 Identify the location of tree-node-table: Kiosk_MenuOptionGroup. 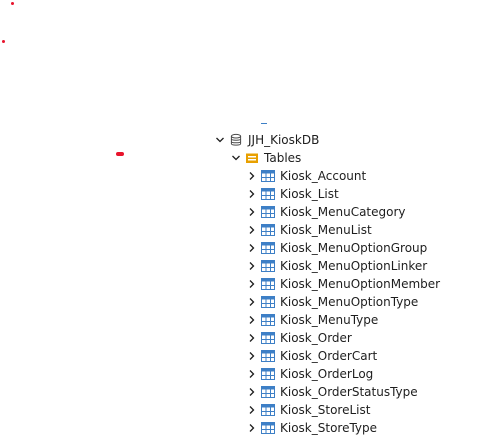
(336, 248).